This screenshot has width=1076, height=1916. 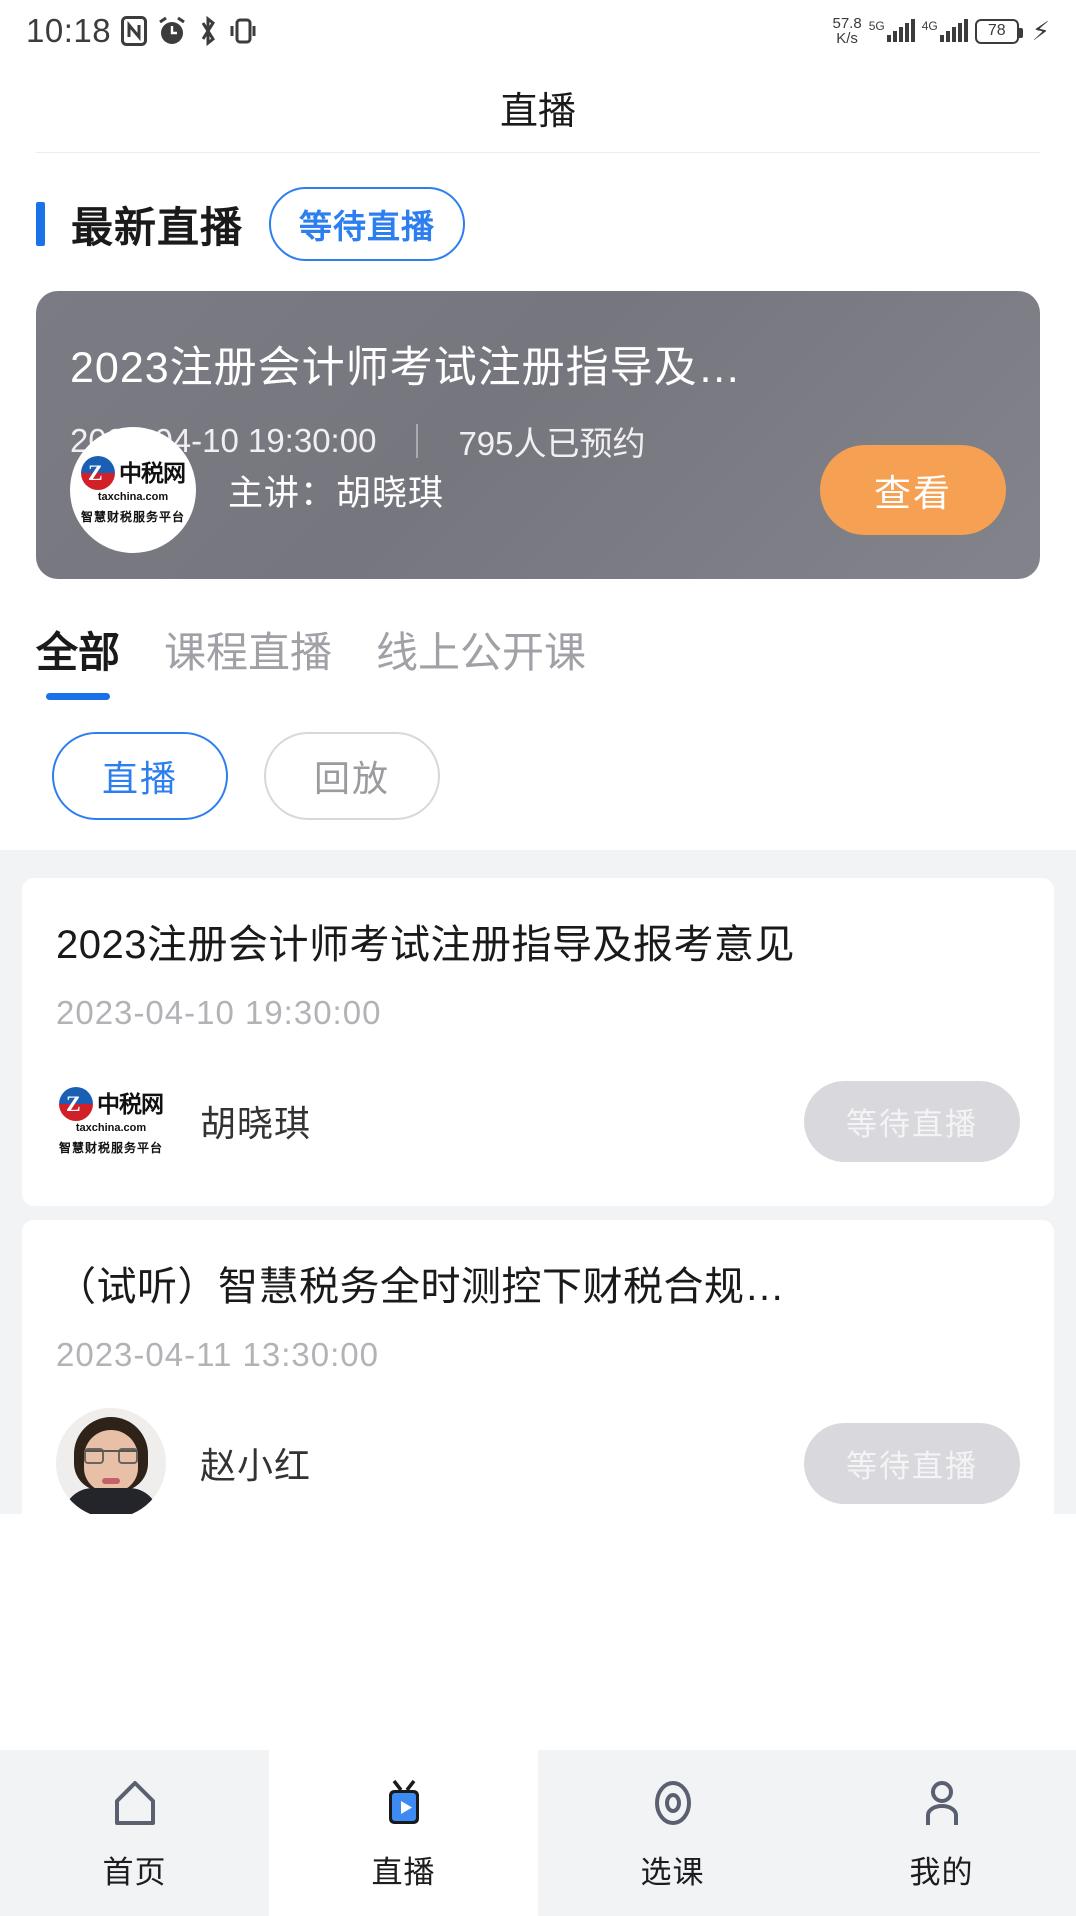 I want to click on nav-item-home: 首页, so click(x=134, y=1833).